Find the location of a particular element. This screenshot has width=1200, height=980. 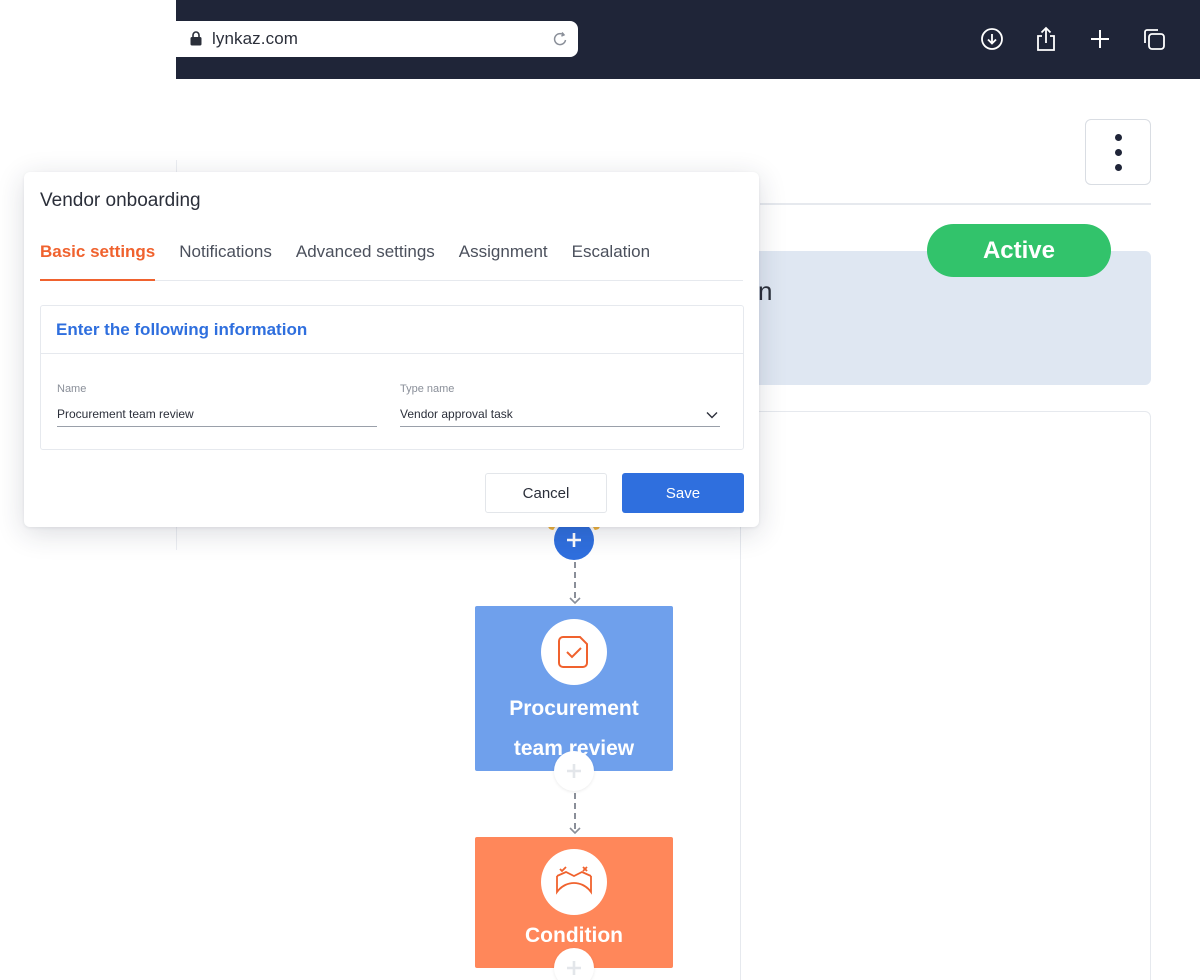

cancel-button: Cancel is located at coordinates (546, 493).